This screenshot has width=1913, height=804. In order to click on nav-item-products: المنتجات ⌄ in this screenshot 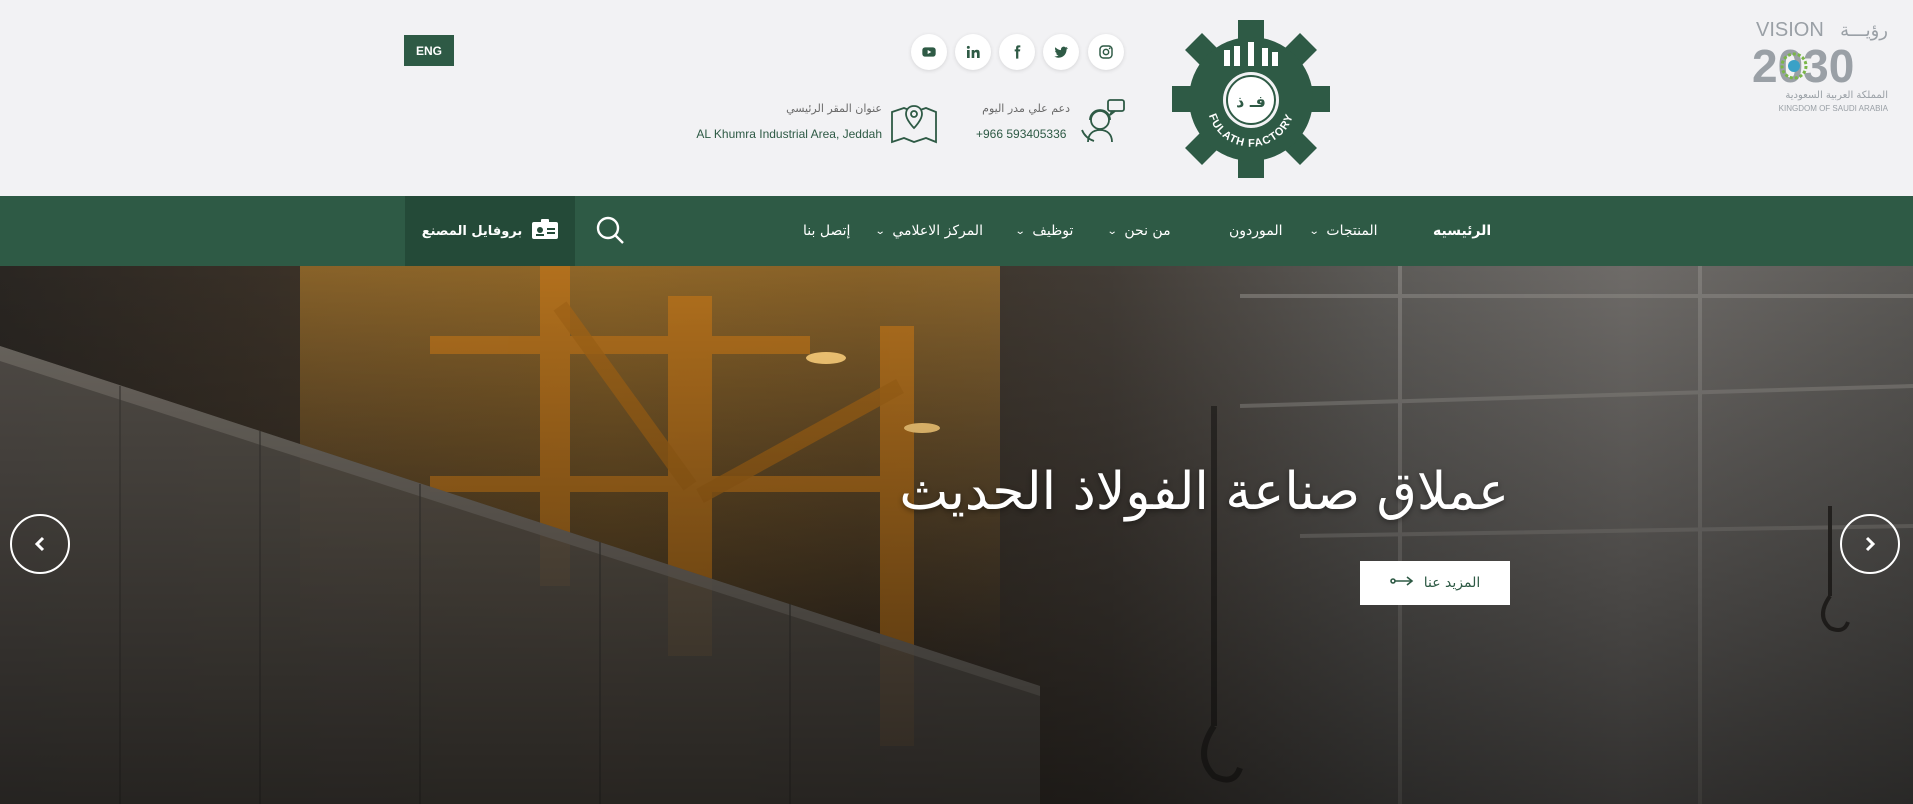, I will do `click(1343, 231)`.